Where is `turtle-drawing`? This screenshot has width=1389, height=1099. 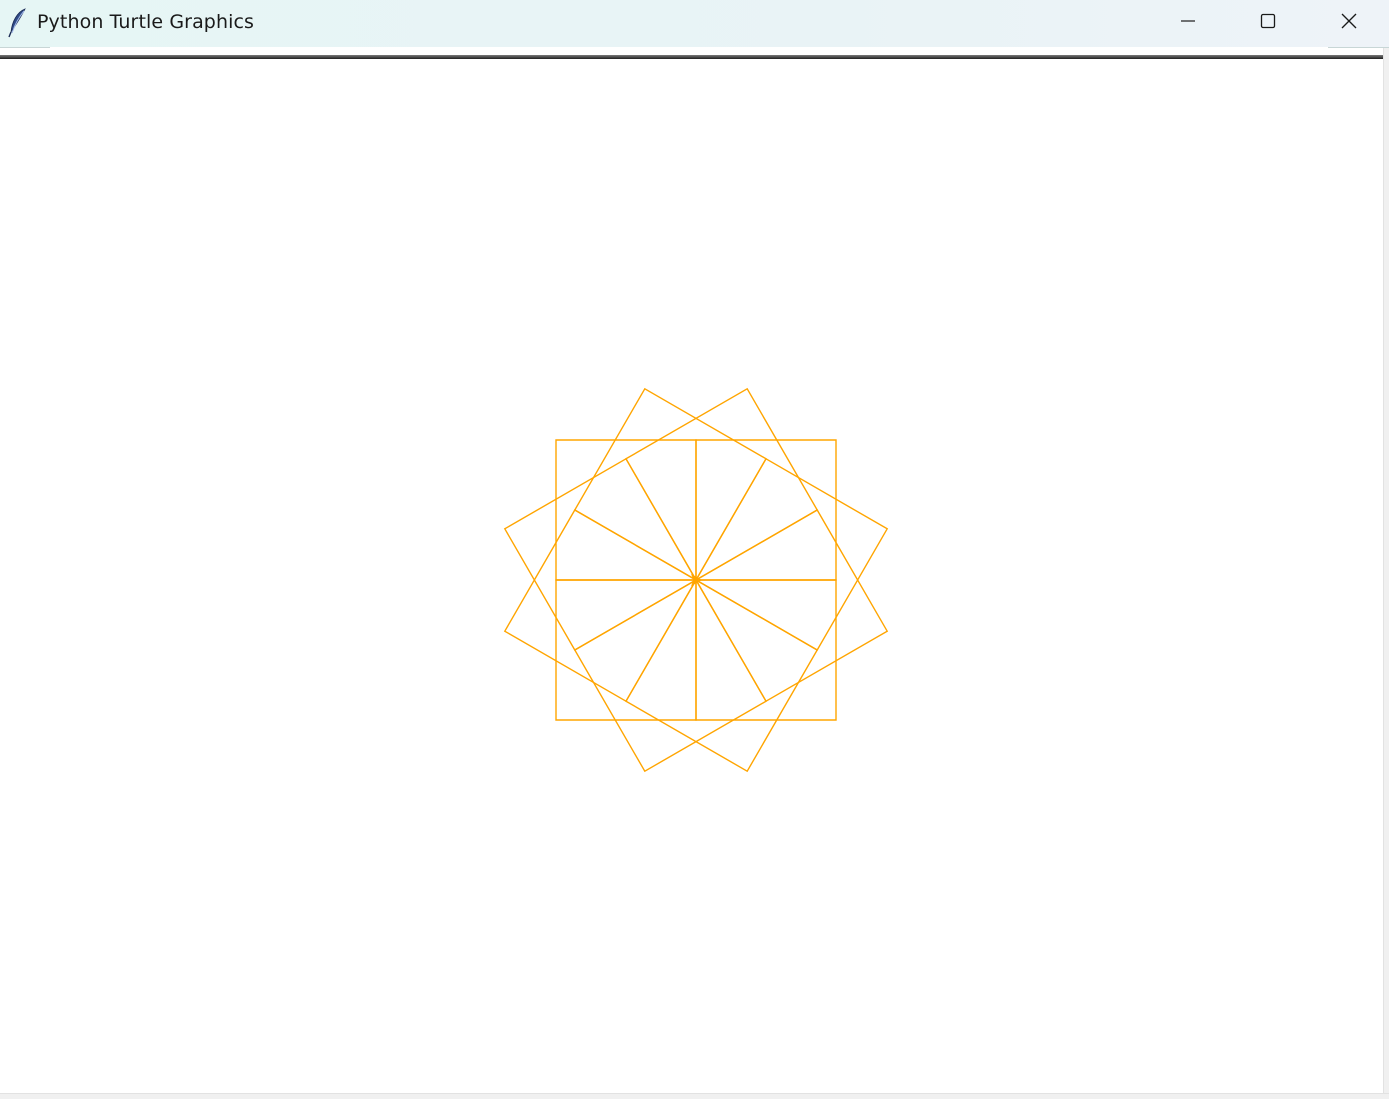 turtle-drawing is located at coordinates (696, 580).